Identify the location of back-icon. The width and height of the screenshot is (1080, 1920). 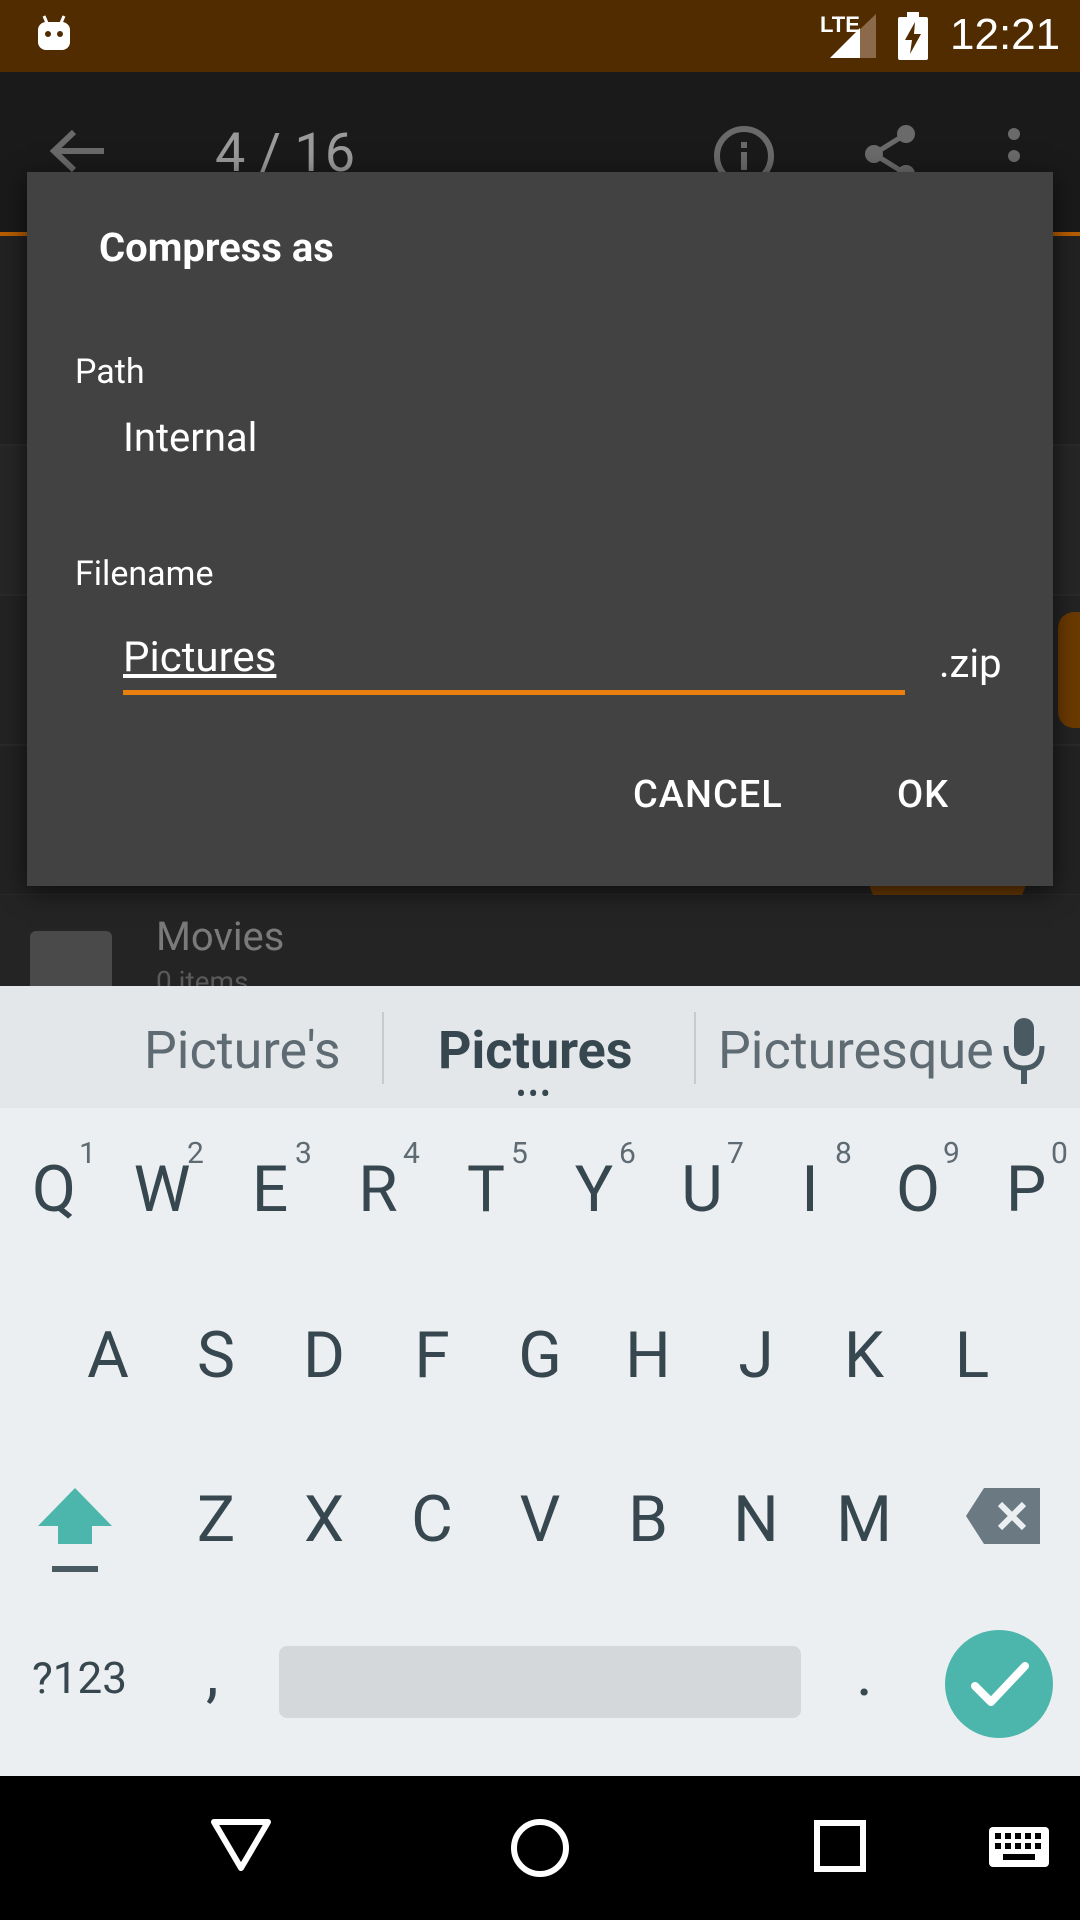
(241, 1845).